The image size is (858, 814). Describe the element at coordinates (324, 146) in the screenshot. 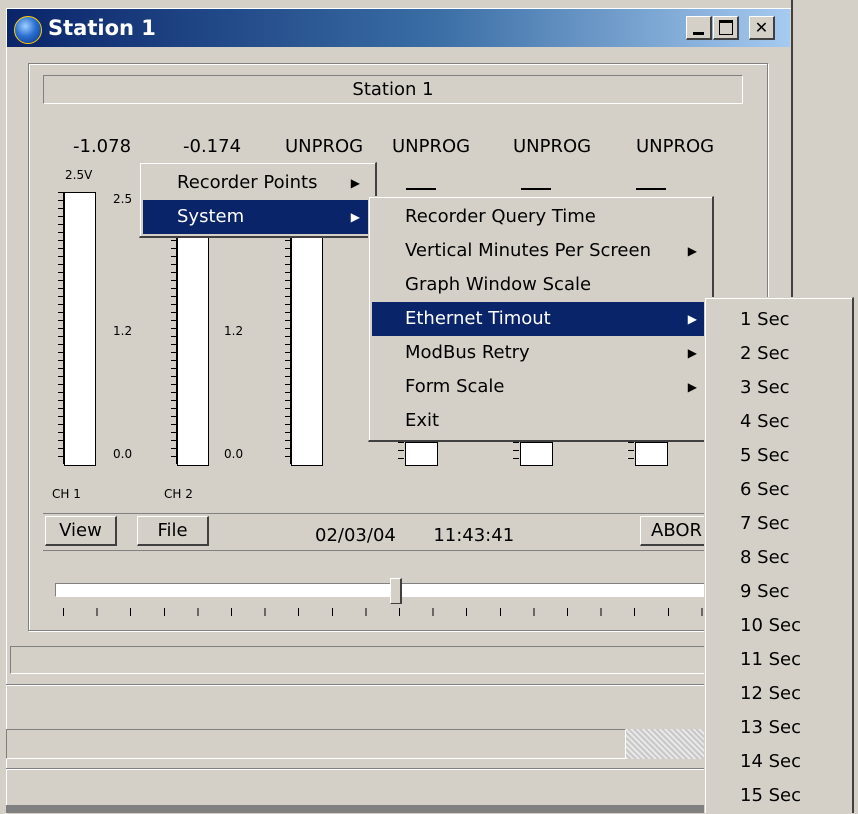

I see `channel-3-value: UNPROG` at that location.